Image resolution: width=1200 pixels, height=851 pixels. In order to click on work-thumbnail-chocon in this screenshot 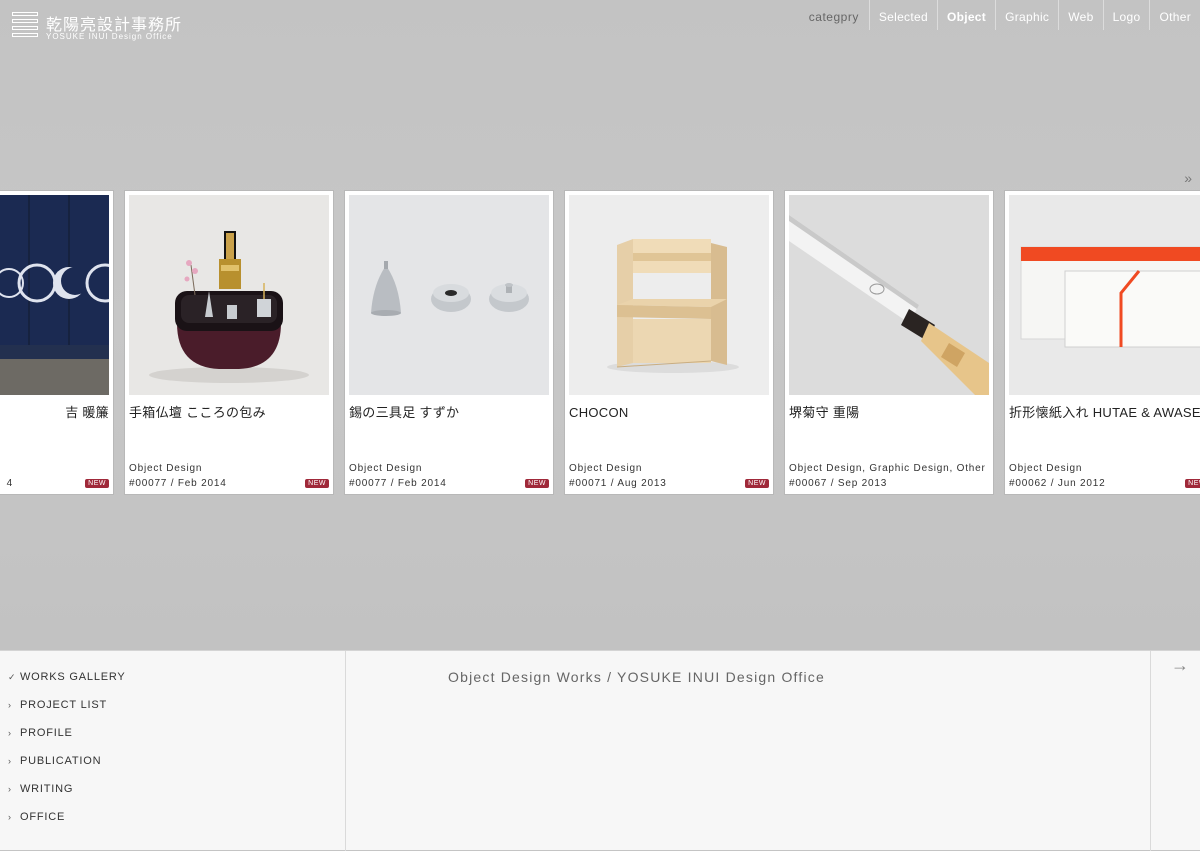, I will do `click(669, 295)`.